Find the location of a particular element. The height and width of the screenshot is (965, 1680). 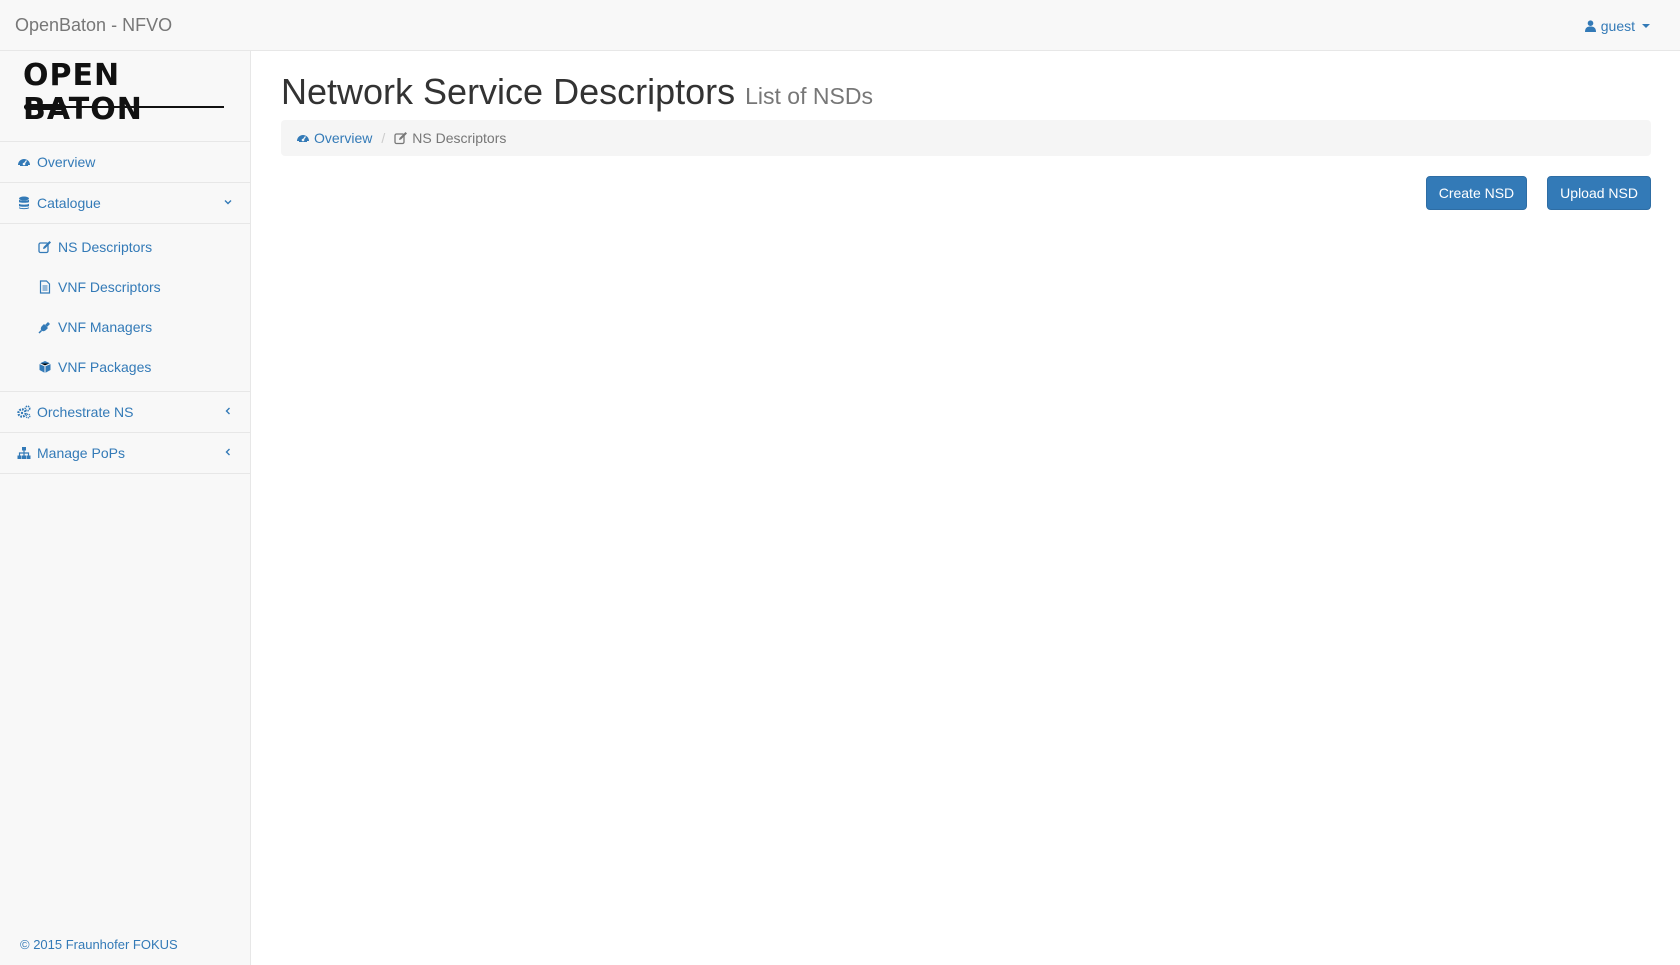

chevron-down-icon is located at coordinates (228, 202).